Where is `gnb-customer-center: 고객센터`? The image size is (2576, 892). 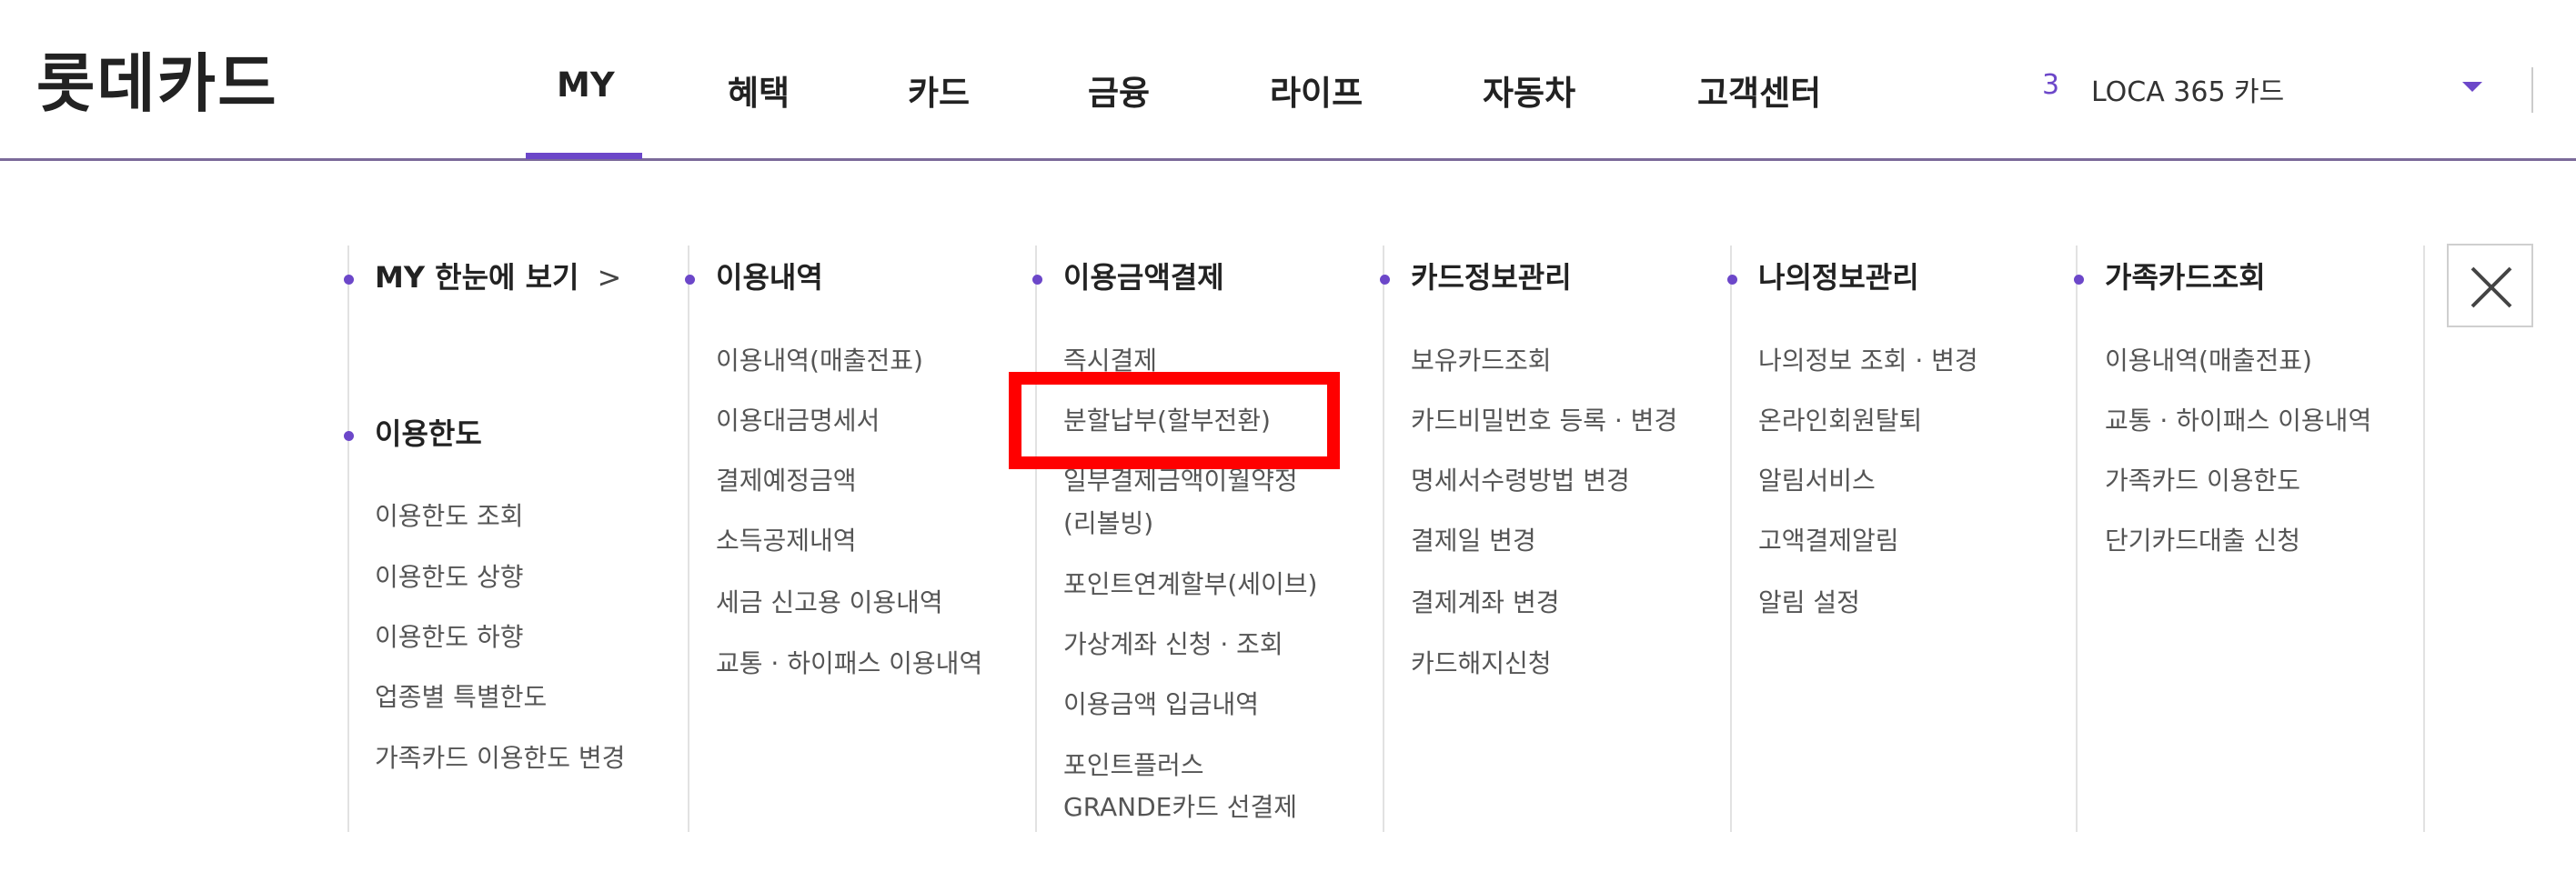
gnb-customer-center: 고객센터 is located at coordinates (1759, 90).